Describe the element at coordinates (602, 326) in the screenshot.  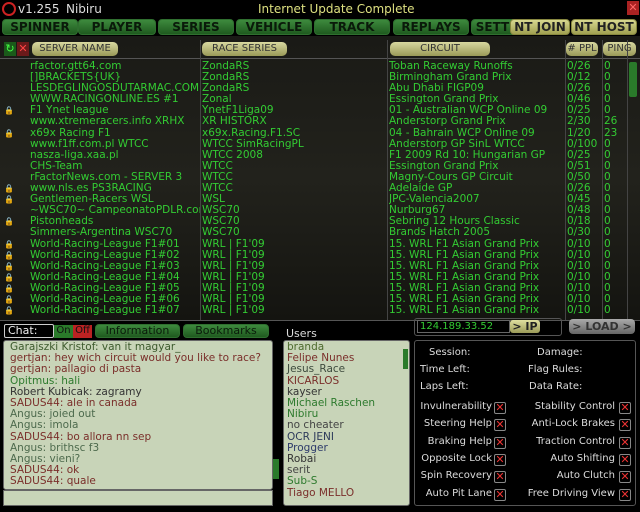
I see `load-button: > LOAD >` at that location.